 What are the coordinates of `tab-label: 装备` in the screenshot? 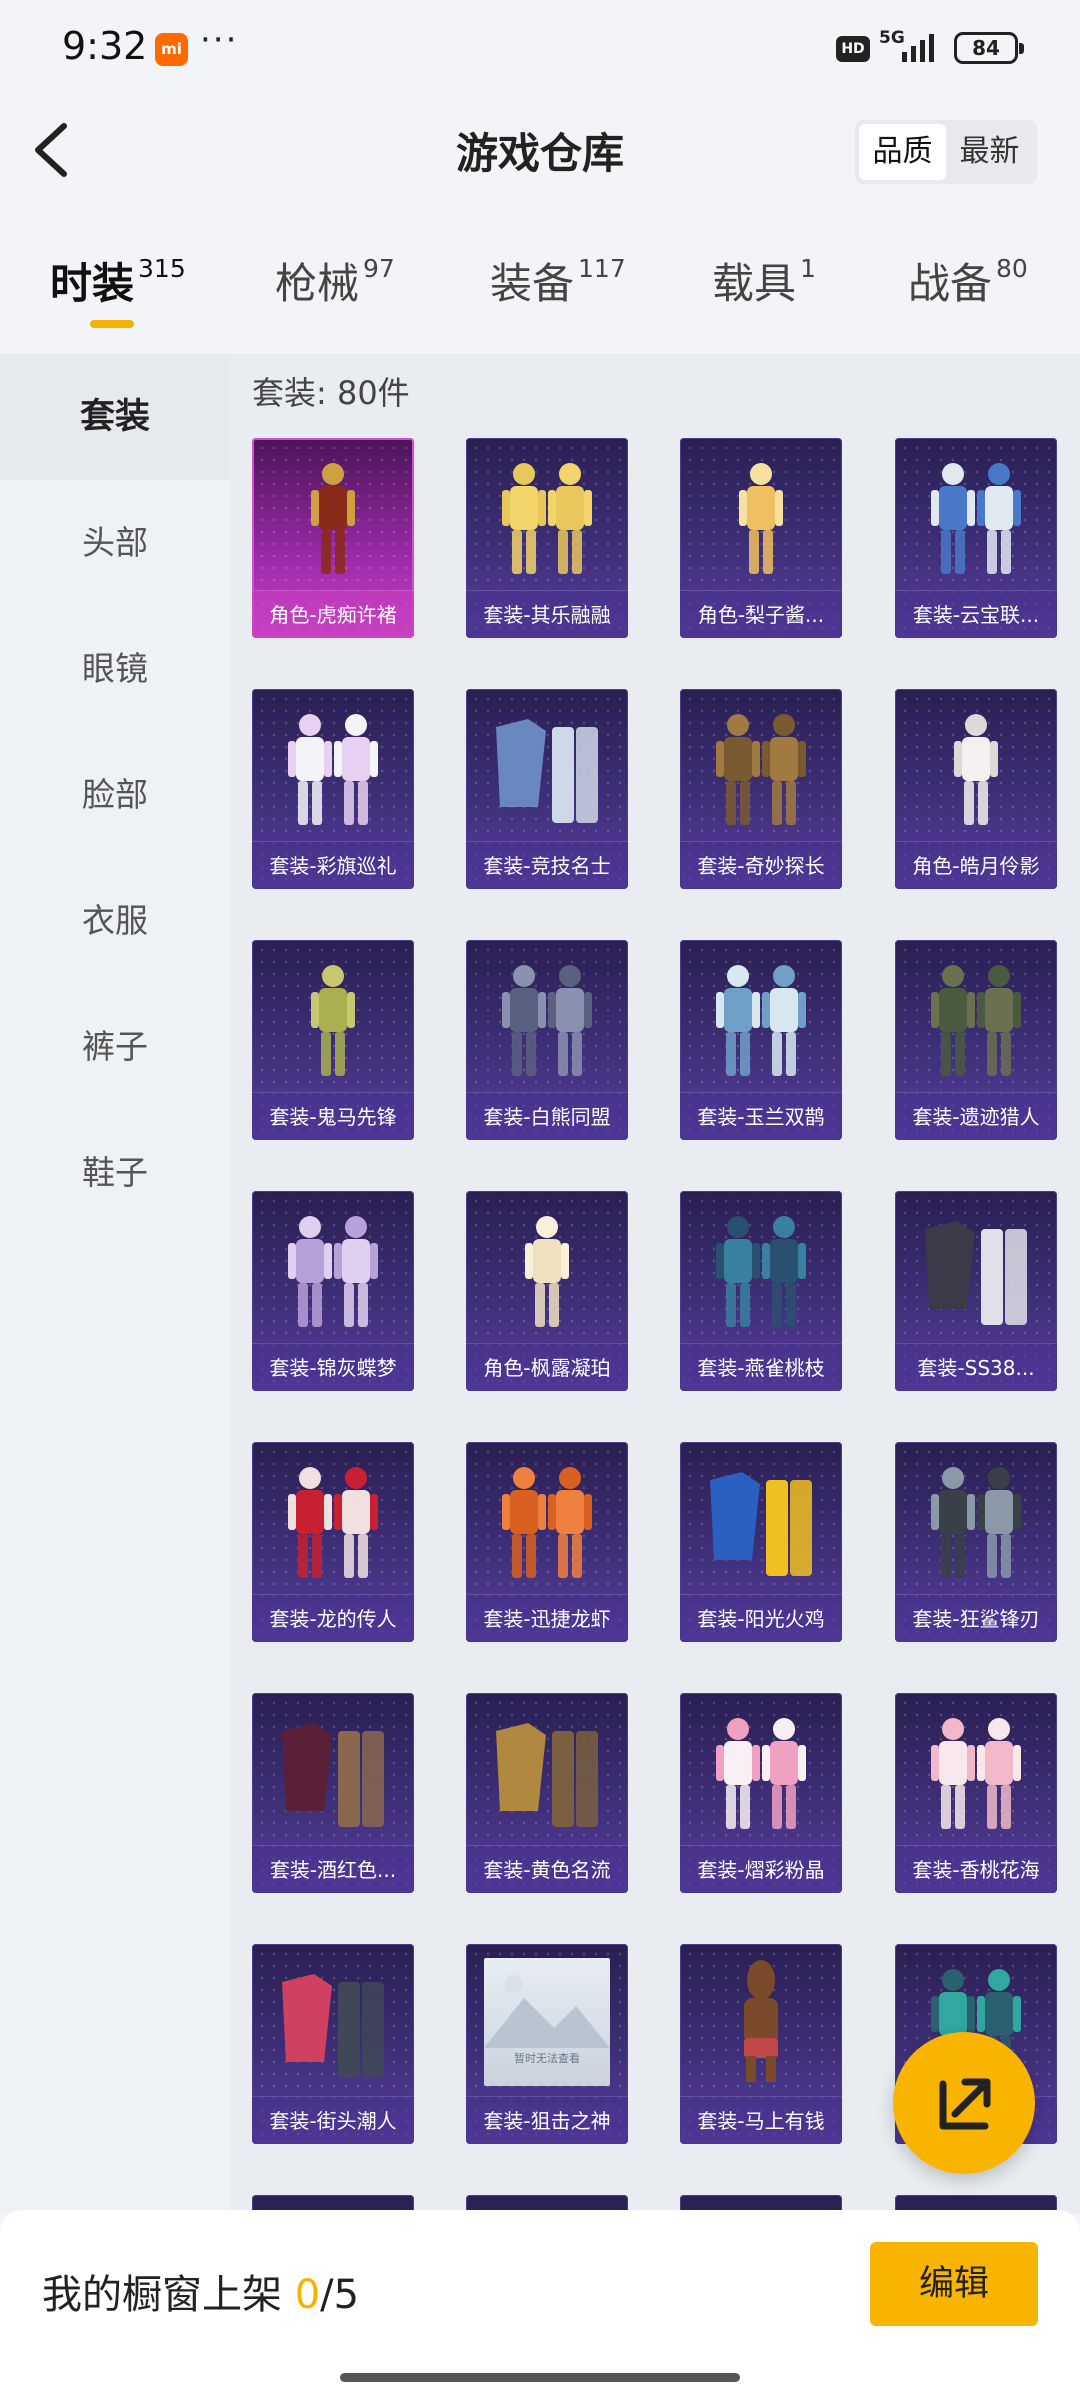 It's located at (532, 283).